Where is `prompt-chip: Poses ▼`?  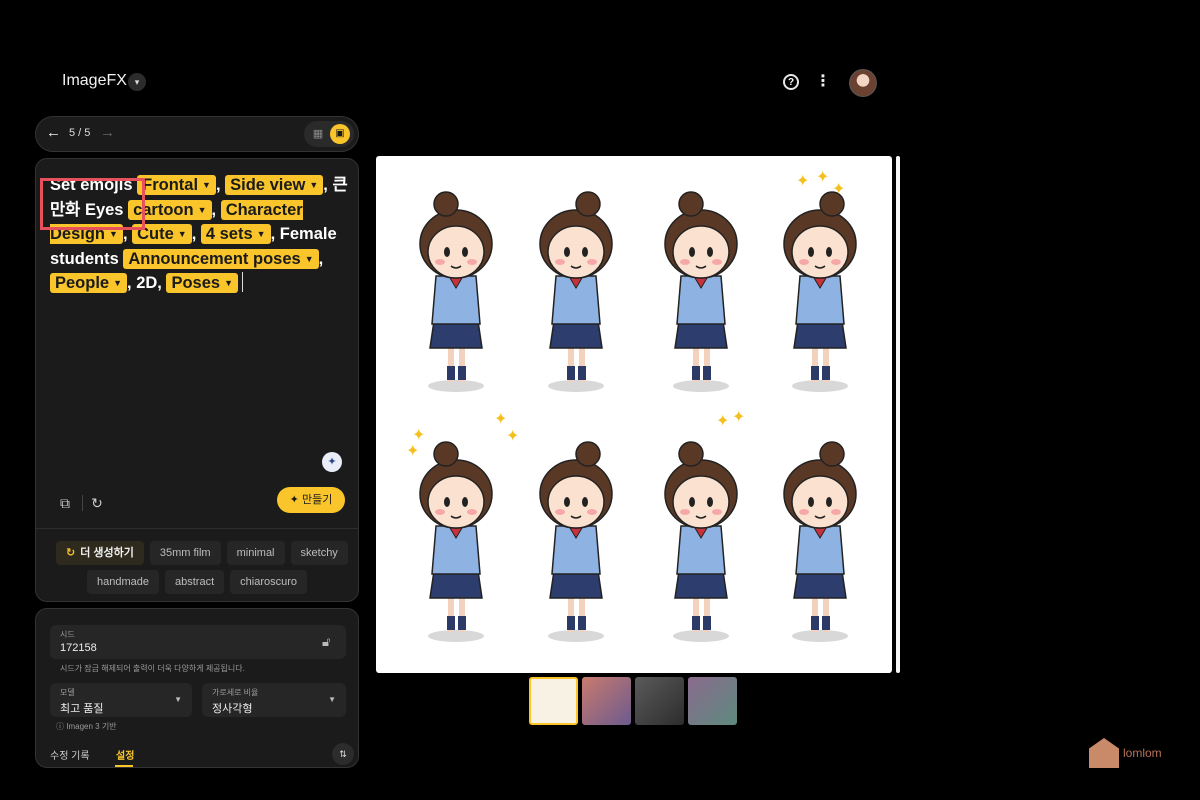
prompt-chip: Poses ▼ is located at coordinates (202, 283).